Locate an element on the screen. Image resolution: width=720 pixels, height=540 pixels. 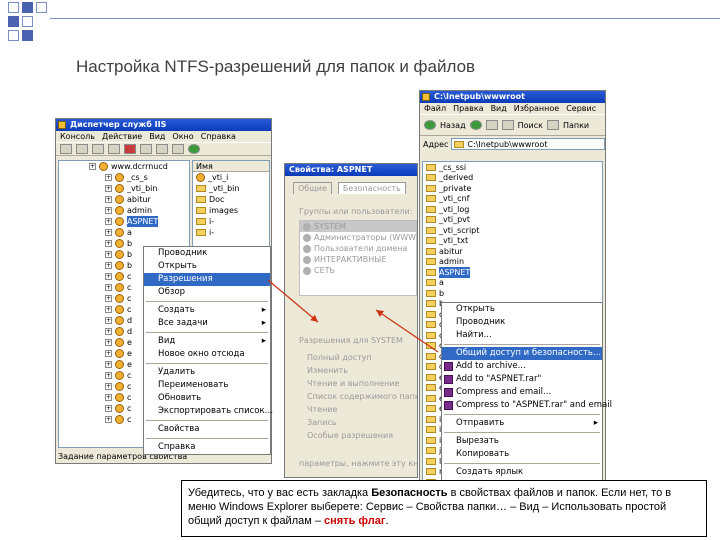
user-list-item: Пользователи домена is located at coordinates (358, 248).